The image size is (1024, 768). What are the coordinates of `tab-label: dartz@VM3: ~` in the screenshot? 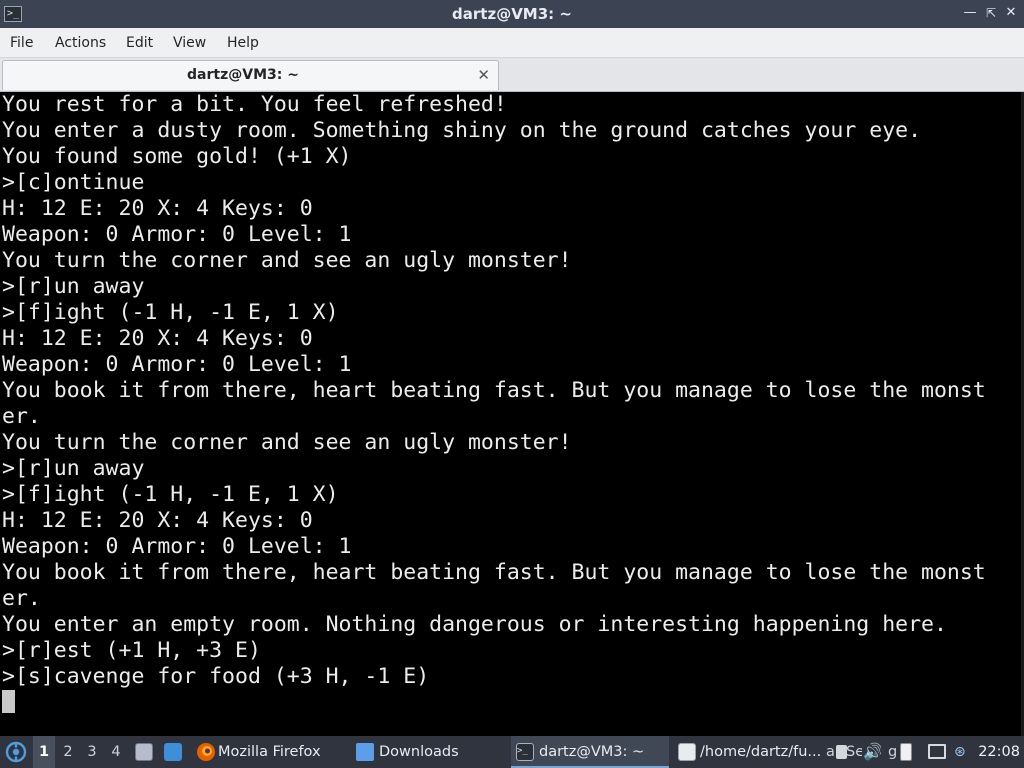 It's located at (243, 75).